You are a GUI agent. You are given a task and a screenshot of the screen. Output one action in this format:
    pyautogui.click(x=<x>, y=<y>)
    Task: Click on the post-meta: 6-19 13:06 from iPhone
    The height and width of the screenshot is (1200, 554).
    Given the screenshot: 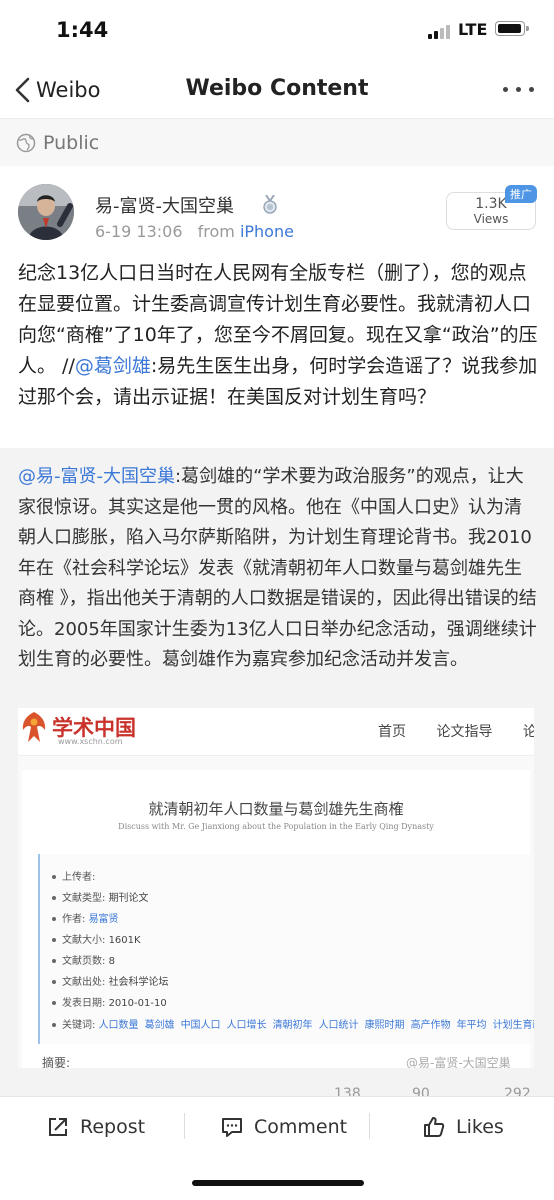 What is the action you would take?
    pyautogui.click(x=194, y=231)
    